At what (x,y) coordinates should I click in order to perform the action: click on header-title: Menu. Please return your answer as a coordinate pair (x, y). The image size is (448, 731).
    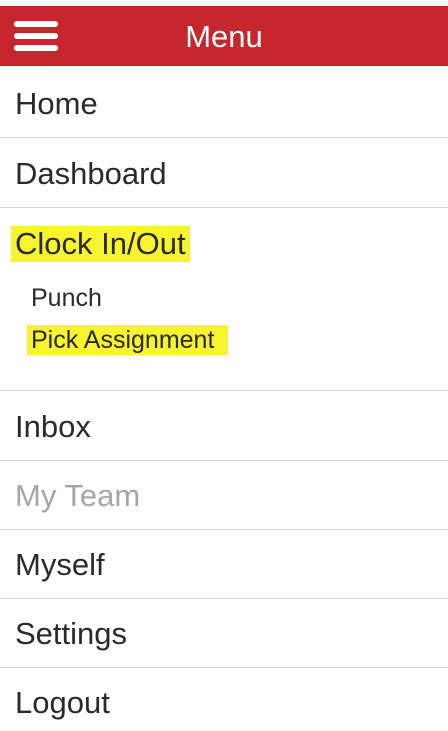
    Looking at the image, I should click on (224, 36).